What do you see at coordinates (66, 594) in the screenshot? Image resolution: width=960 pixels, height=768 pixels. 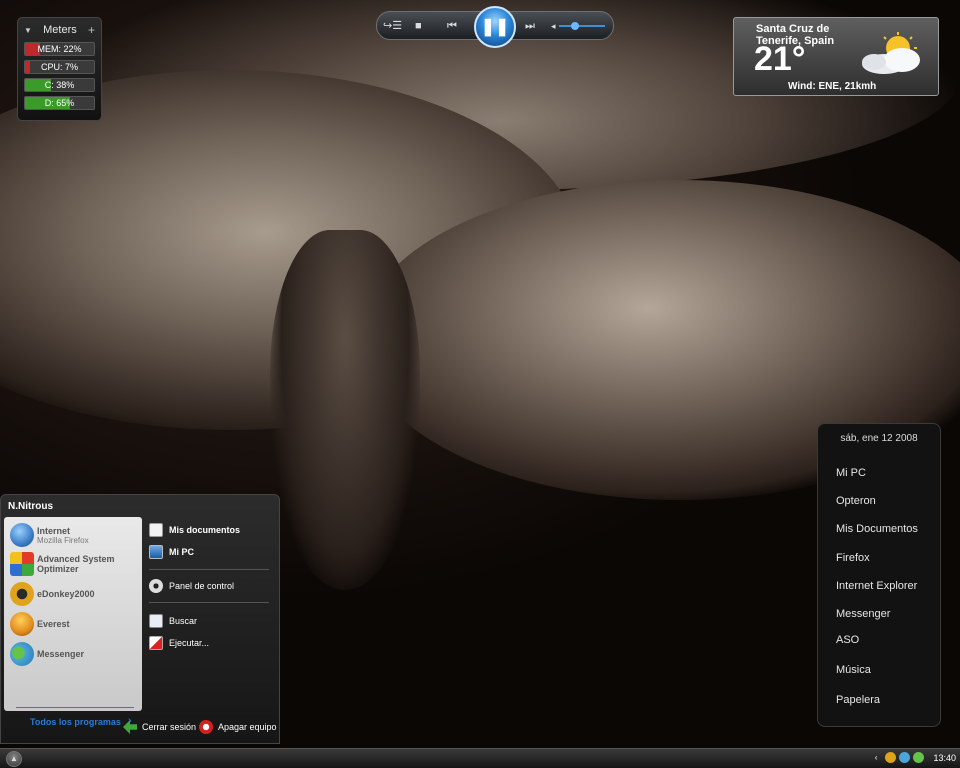 I see `program-label: eDonkey2000` at bounding box center [66, 594].